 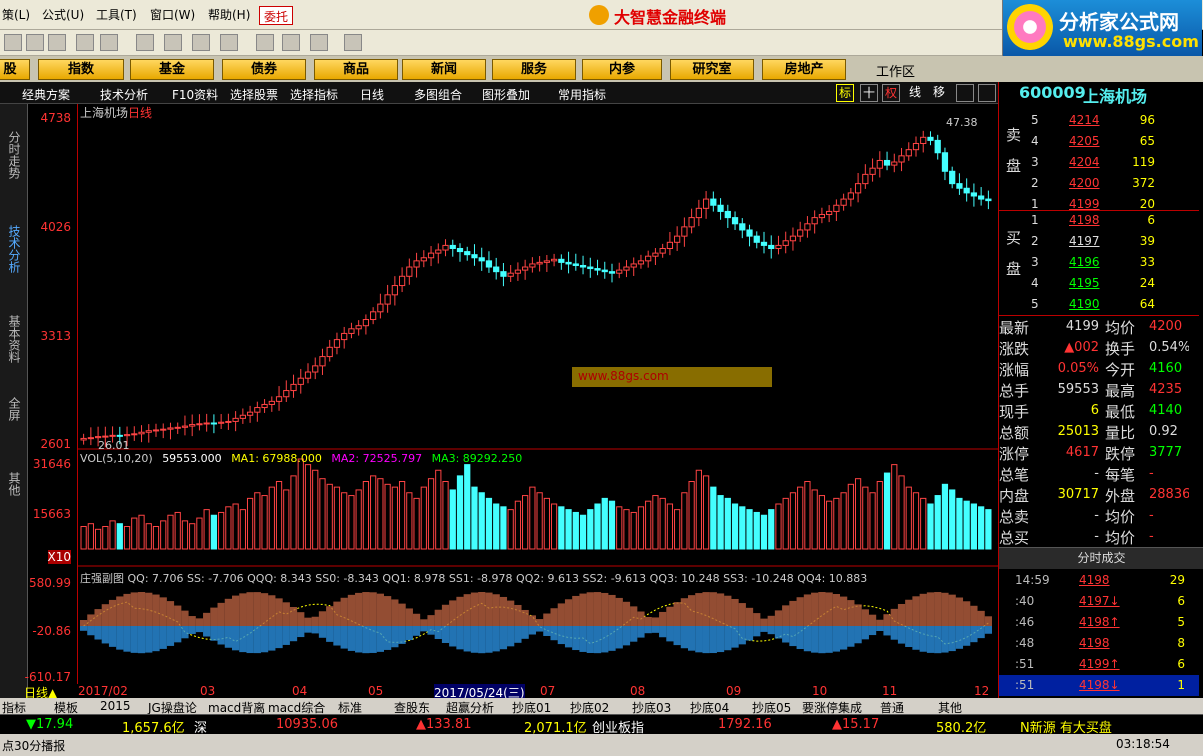 I want to click on common-indicator-menu: 常用指标, so click(x=582, y=94).